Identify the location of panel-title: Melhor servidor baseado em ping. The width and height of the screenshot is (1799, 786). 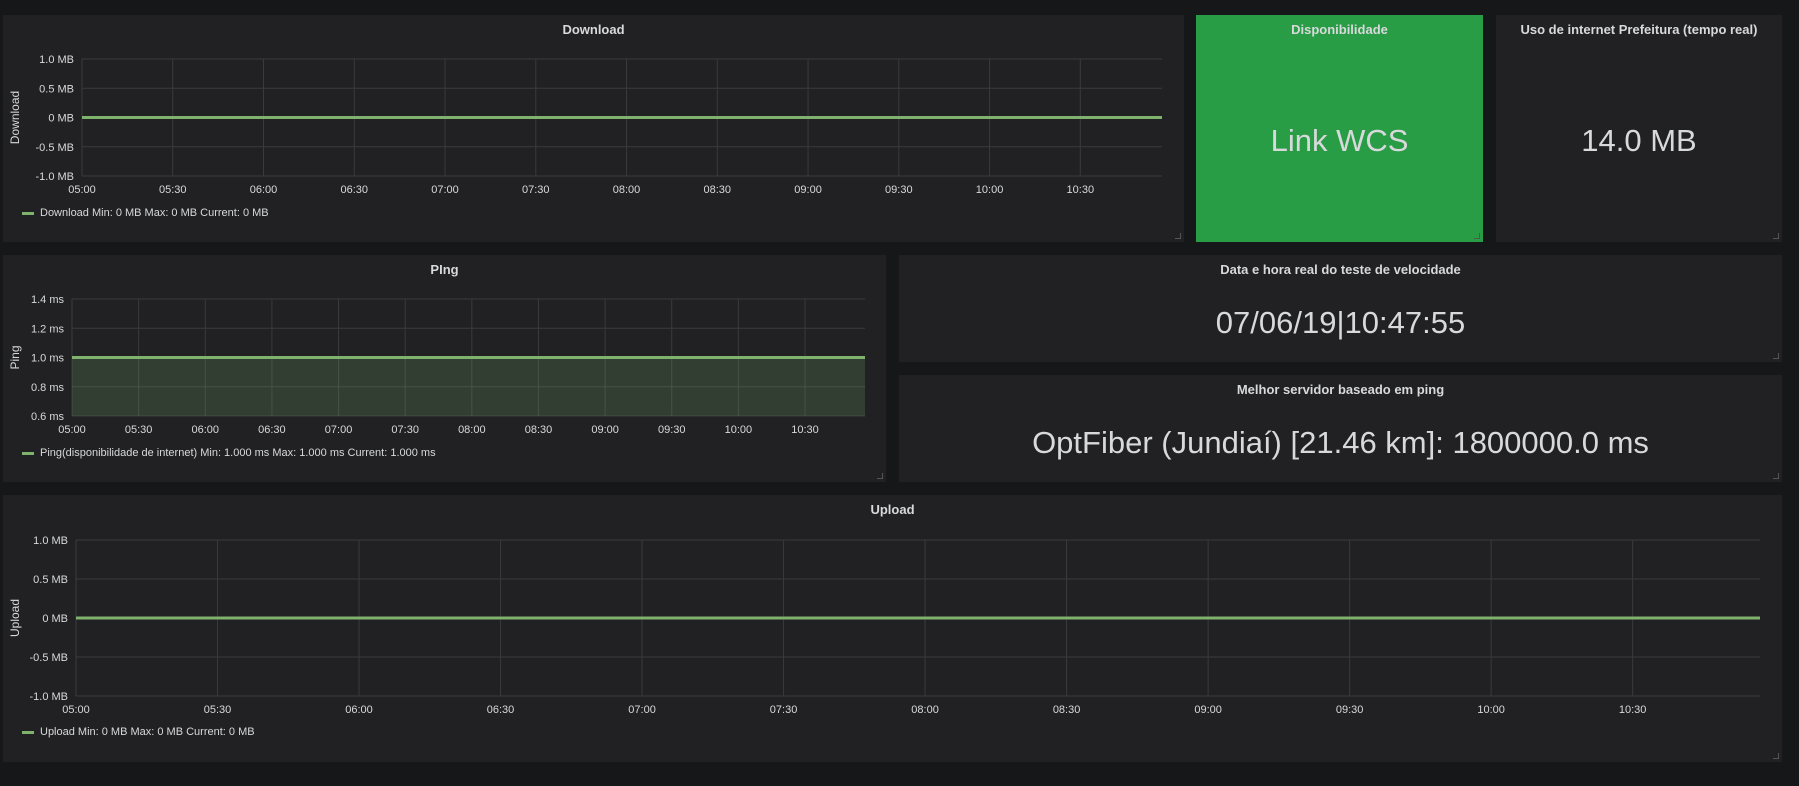
(1340, 389).